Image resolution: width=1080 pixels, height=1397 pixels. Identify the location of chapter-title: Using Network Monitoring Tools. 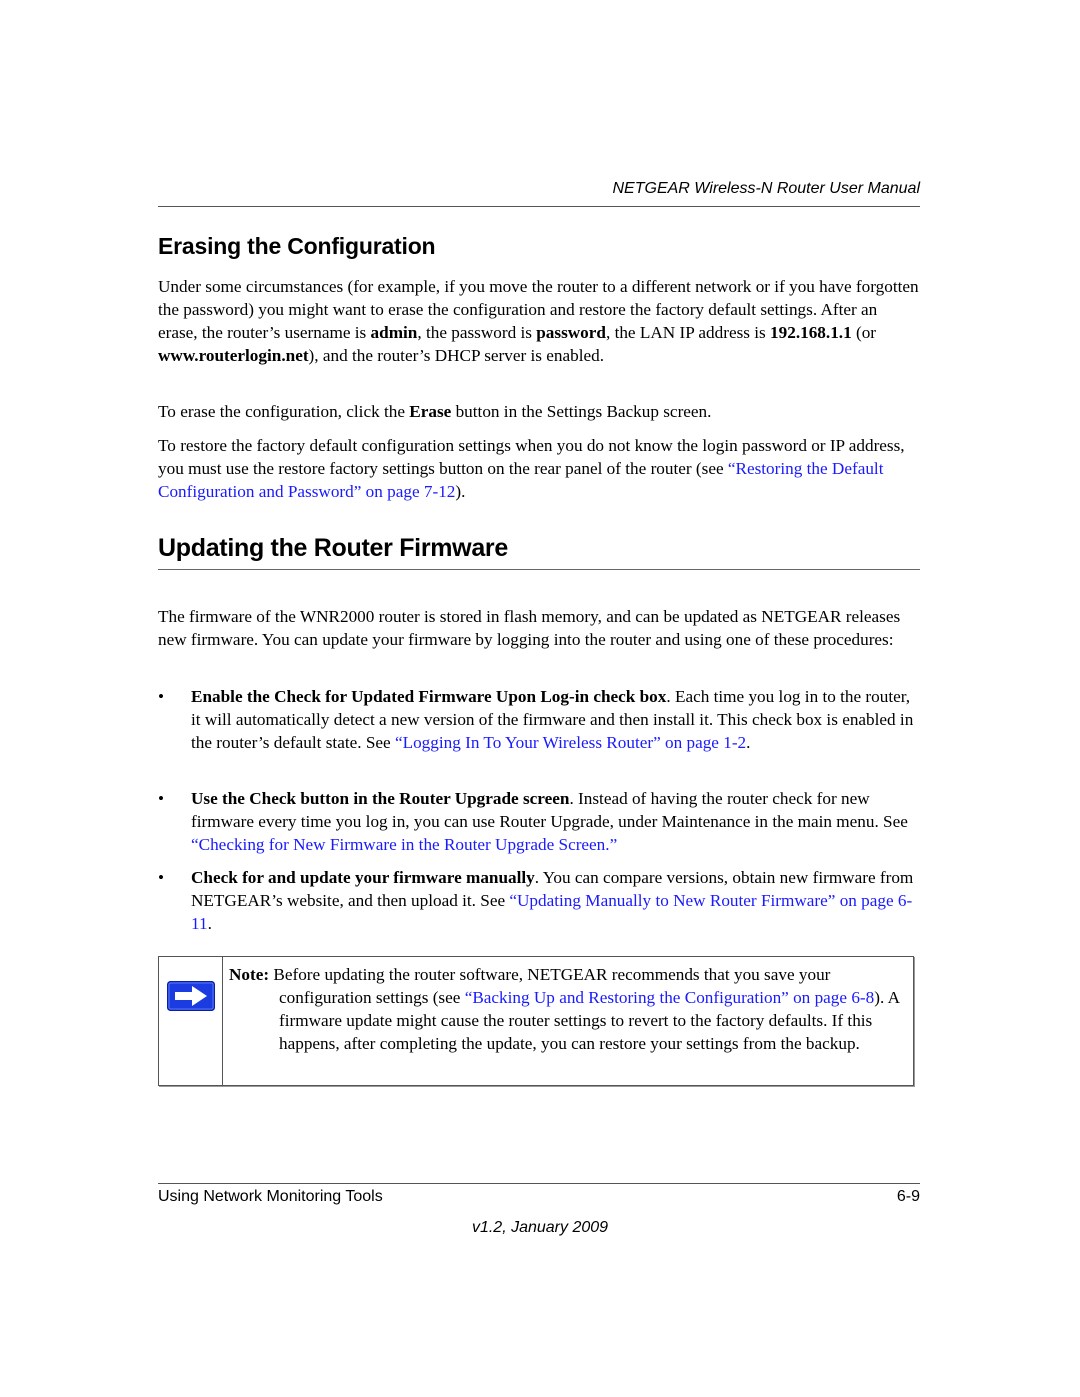
(270, 1196).